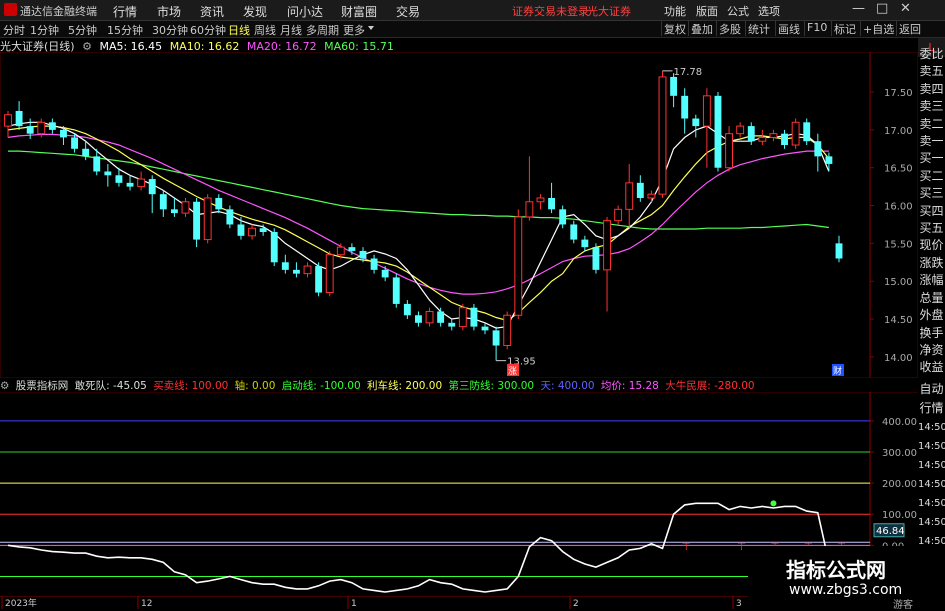 The image size is (945, 611). What do you see at coordinates (609, 11) in the screenshot?
I see `broker-name: 光大证券` at bounding box center [609, 11].